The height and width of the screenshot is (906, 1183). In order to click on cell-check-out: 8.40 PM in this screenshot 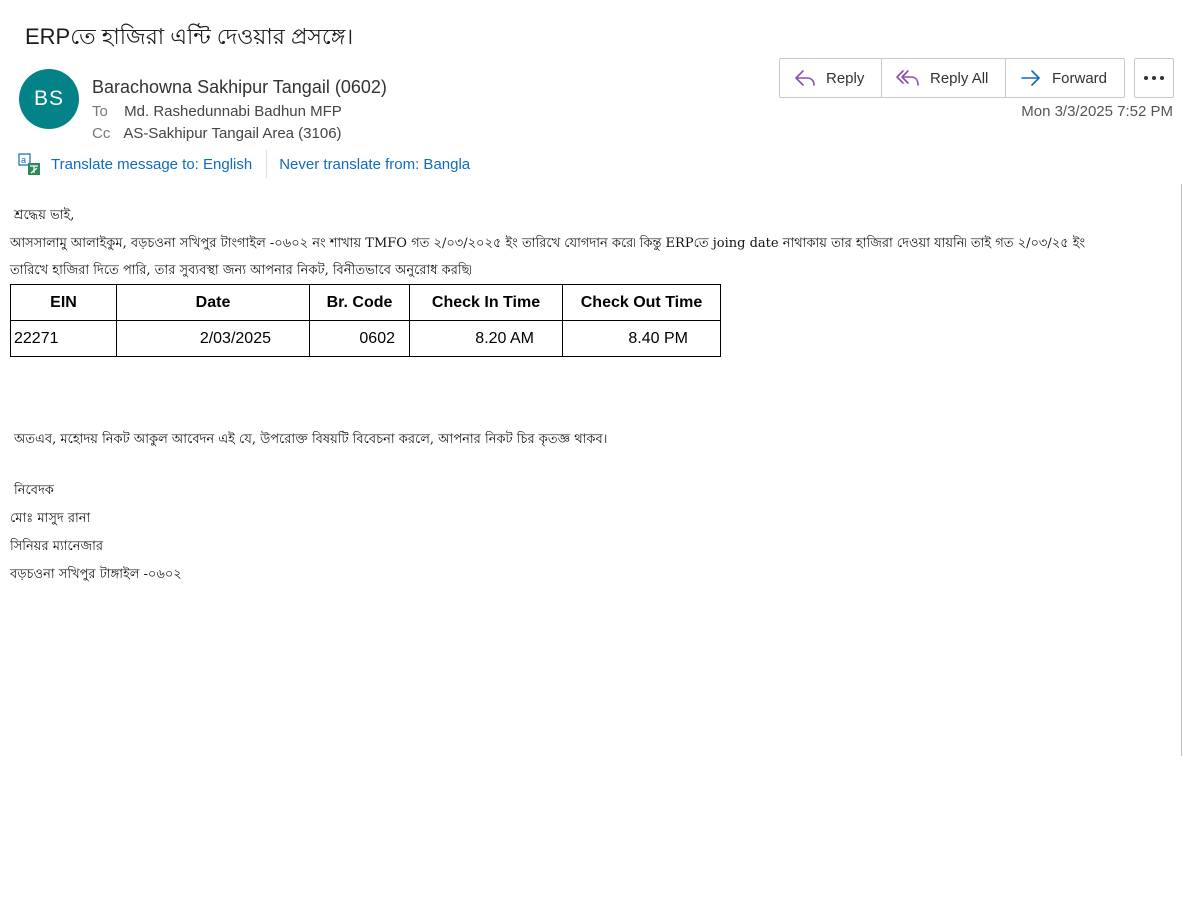, I will do `click(641, 338)`.